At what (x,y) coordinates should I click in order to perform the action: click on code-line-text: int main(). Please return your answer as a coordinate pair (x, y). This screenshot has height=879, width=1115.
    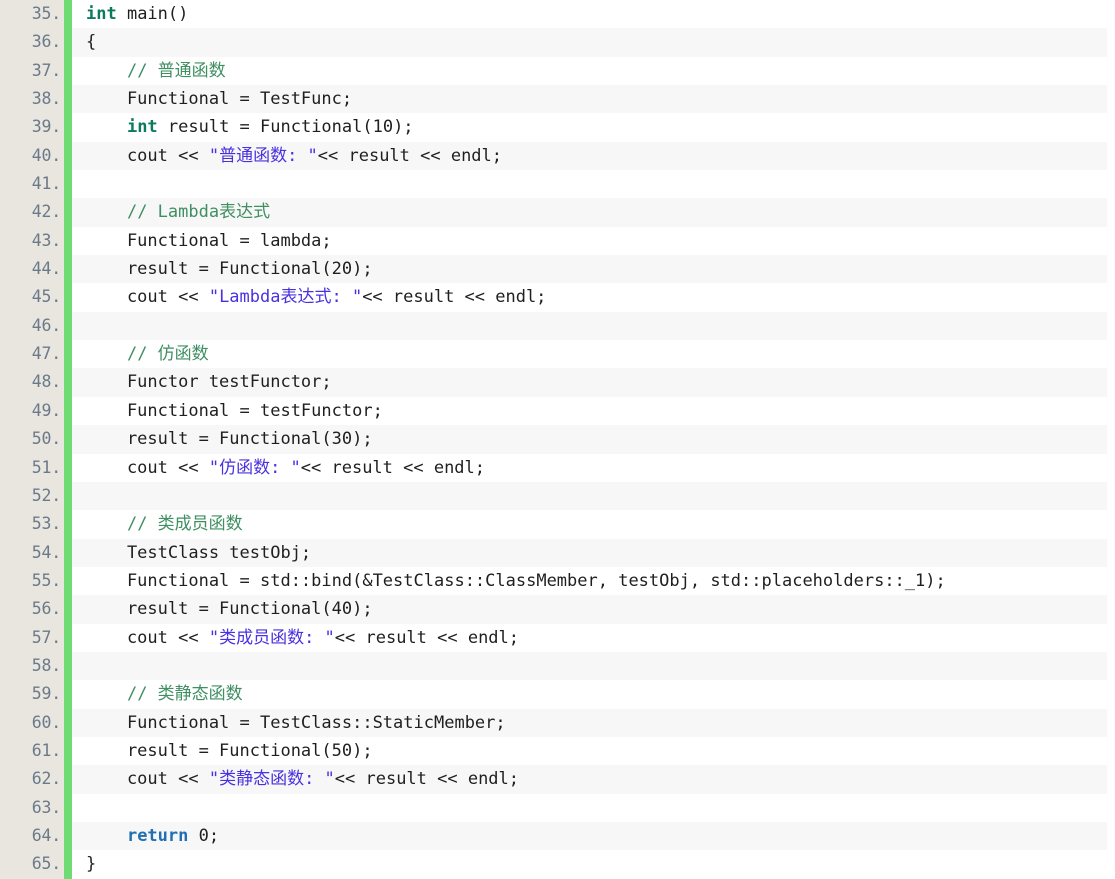
    Looking at the image, I should click on (589, 14).